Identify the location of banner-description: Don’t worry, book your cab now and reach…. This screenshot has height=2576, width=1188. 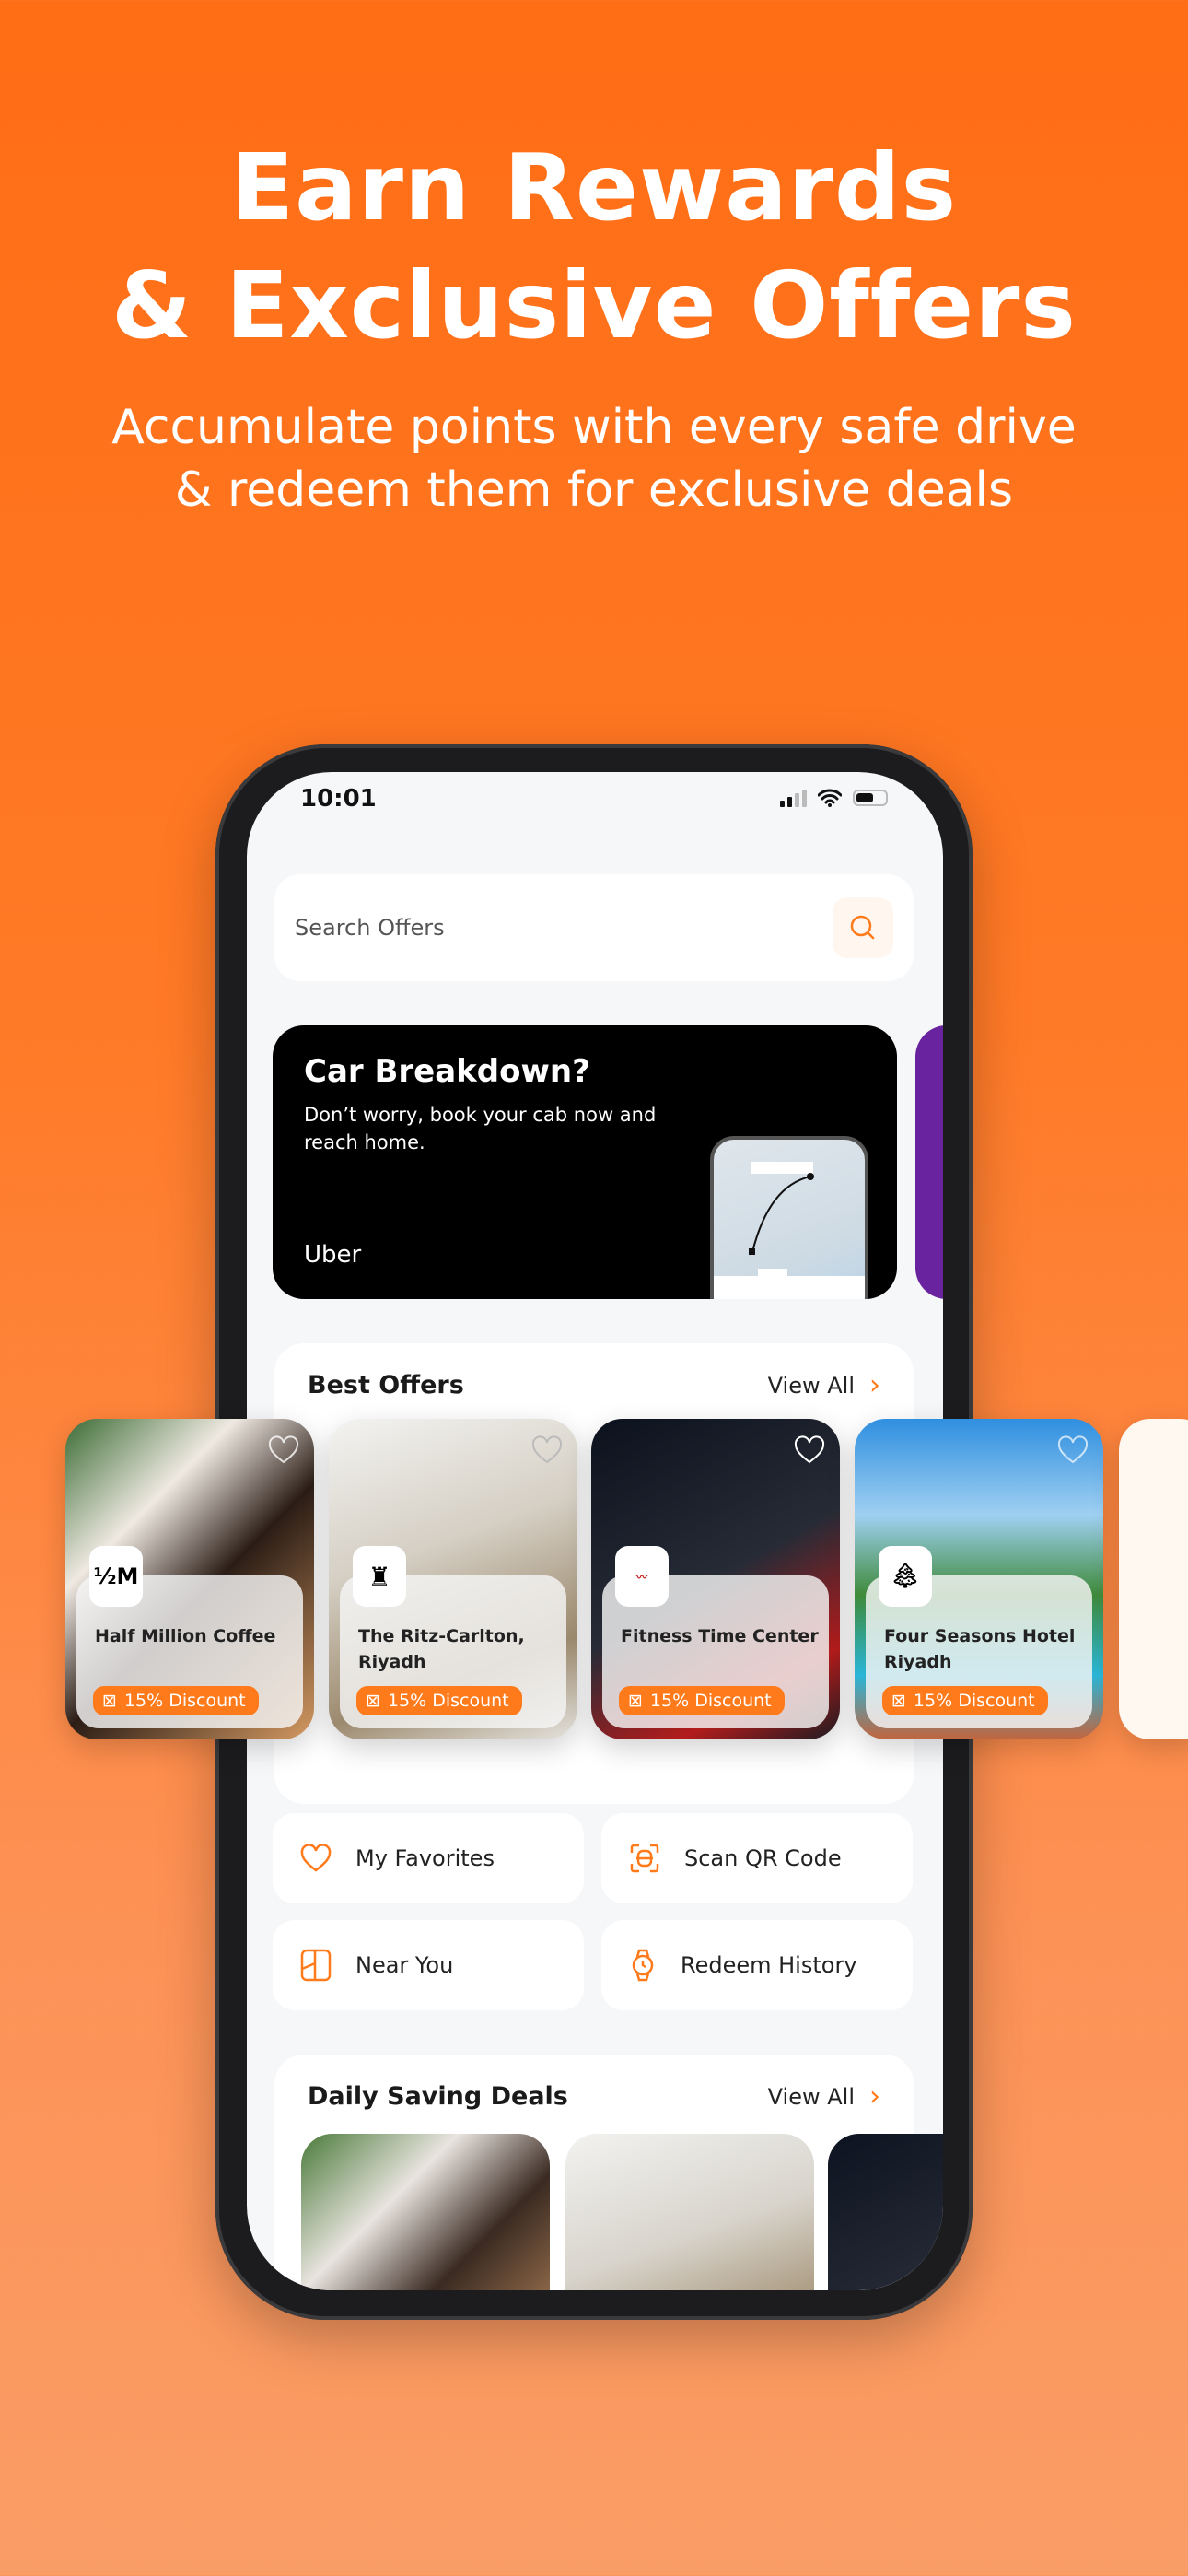
(480, 1128).